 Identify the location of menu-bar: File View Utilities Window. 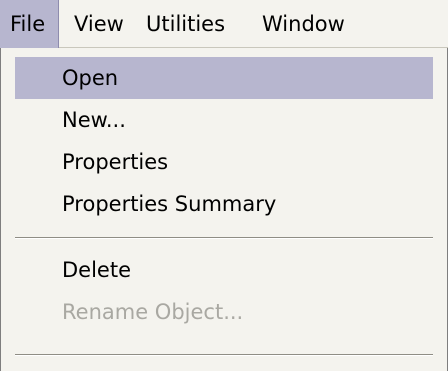
(224, 24).